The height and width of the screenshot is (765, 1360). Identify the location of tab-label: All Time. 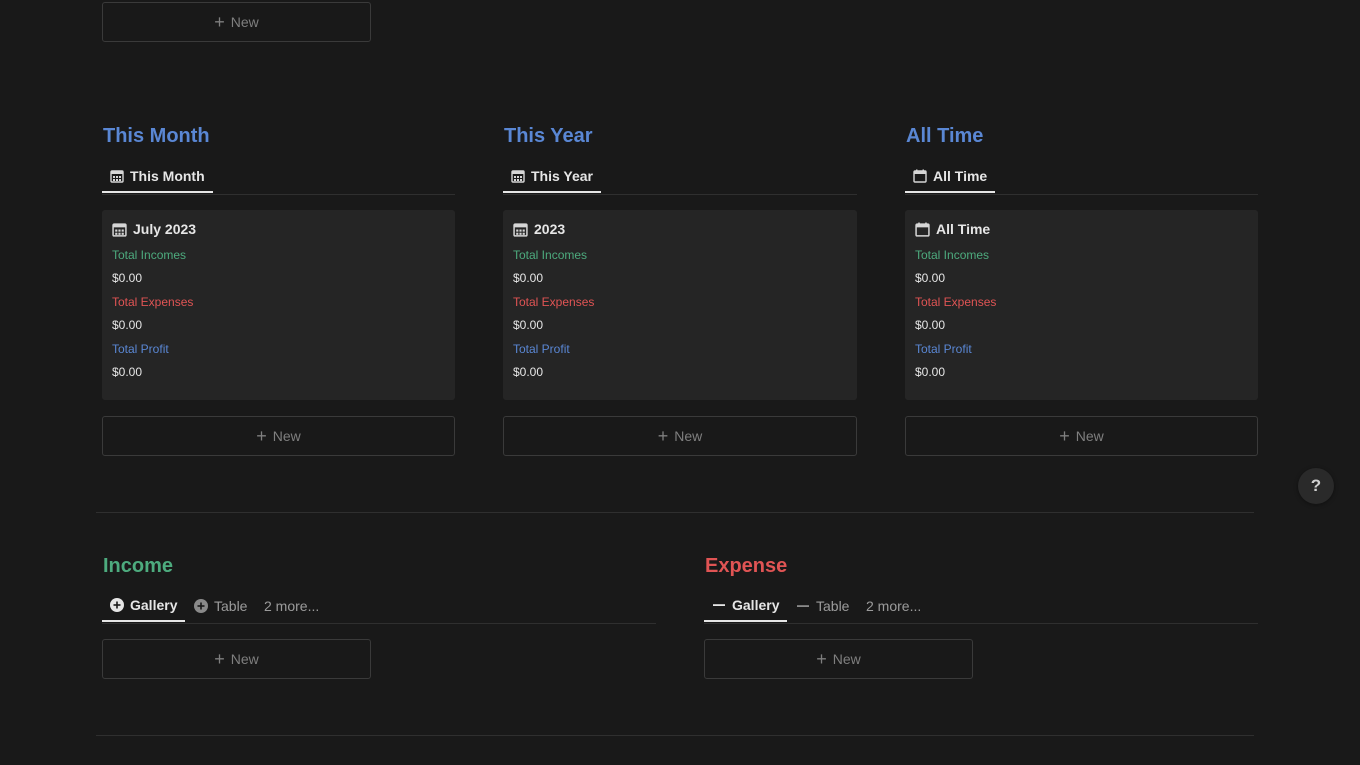
(960, 175).